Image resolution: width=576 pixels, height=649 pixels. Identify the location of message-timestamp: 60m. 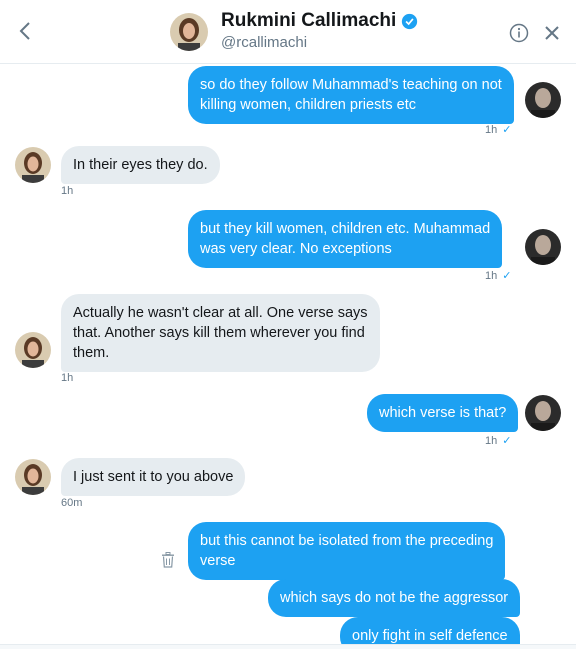
(72, 503).